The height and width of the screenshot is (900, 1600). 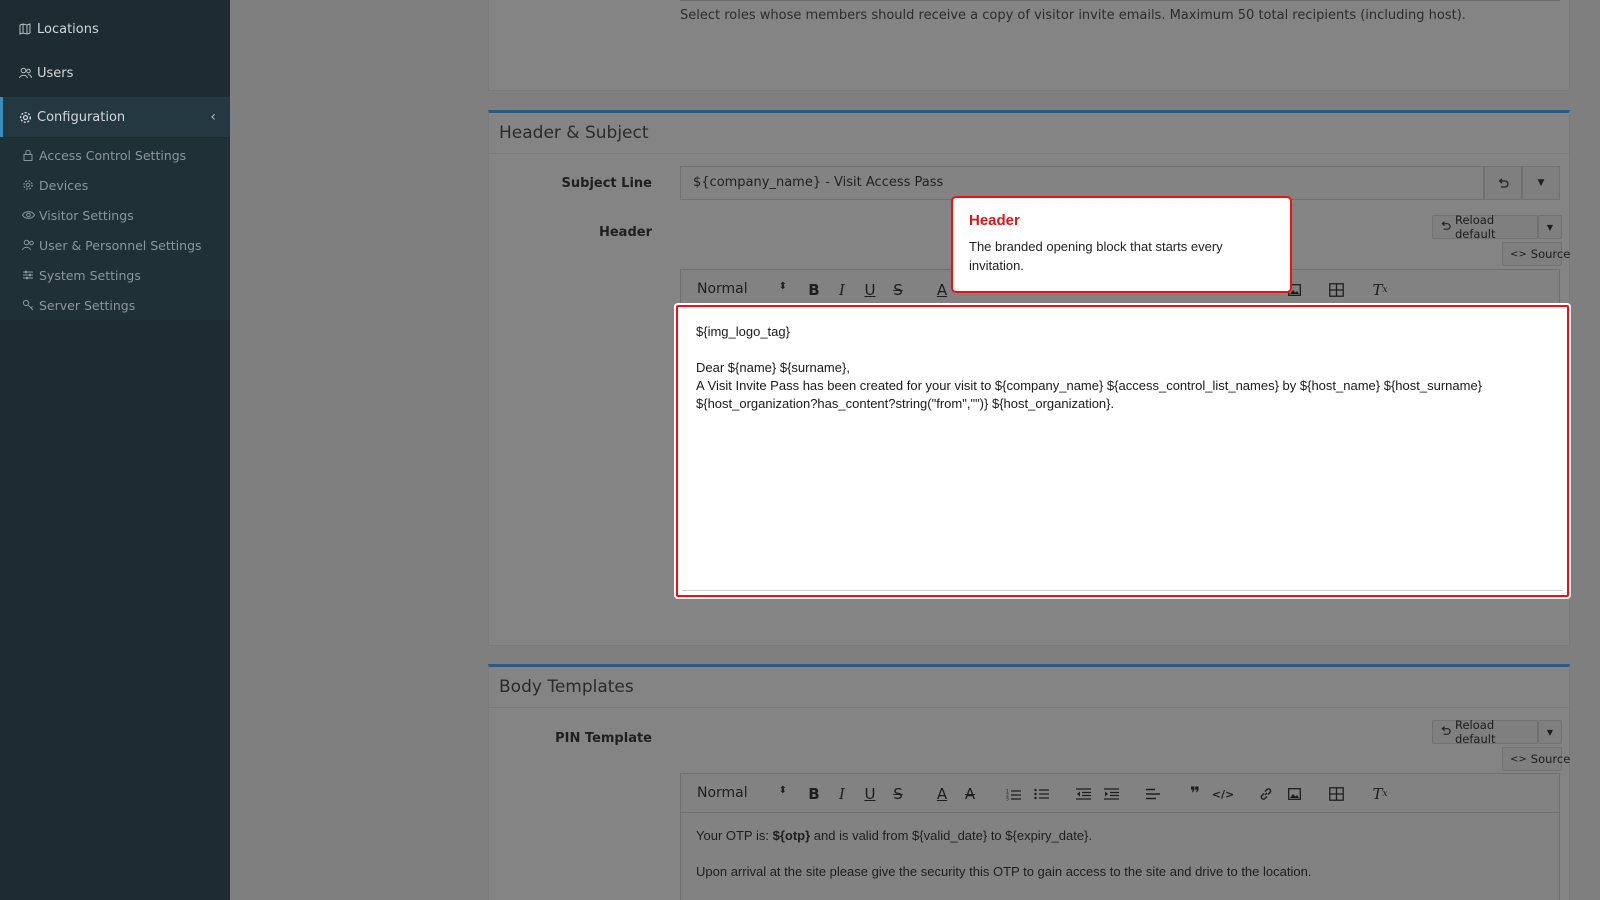 What do you see at coordinates (113, 155) in the screenshot?
I see `sidebar-item-label: Access Control Settings` at bounding box center [113, 155].